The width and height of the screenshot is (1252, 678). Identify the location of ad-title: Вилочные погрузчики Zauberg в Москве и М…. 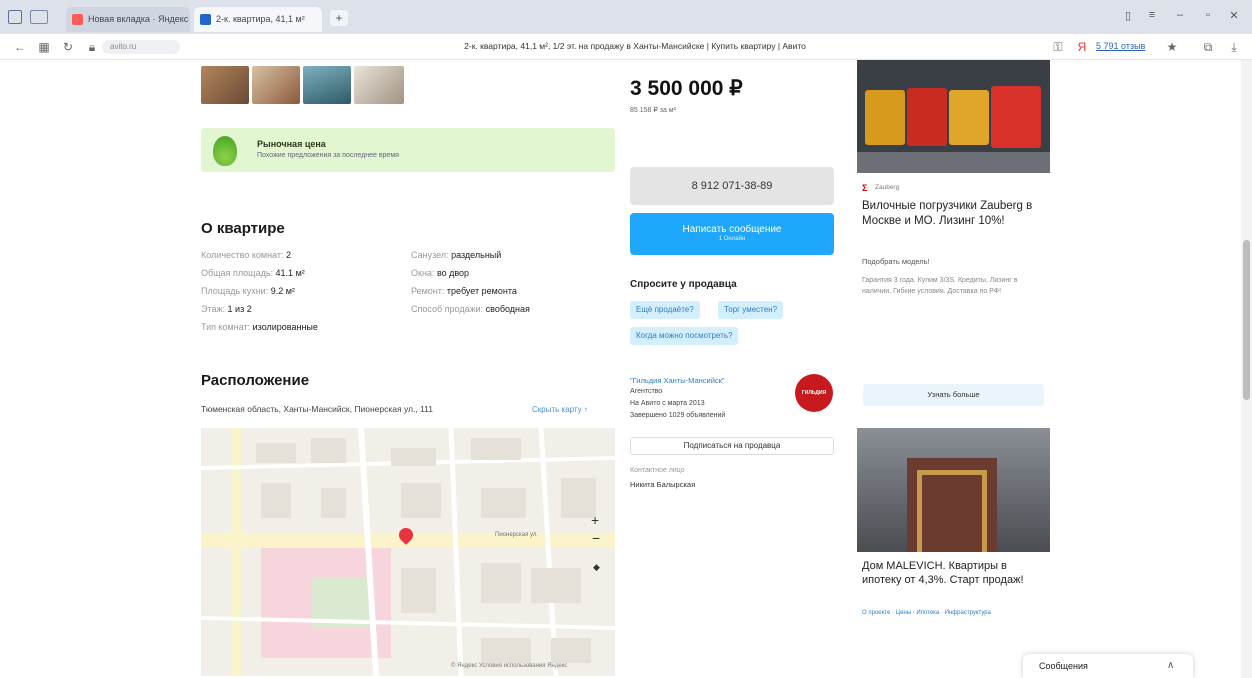
(954, 214).